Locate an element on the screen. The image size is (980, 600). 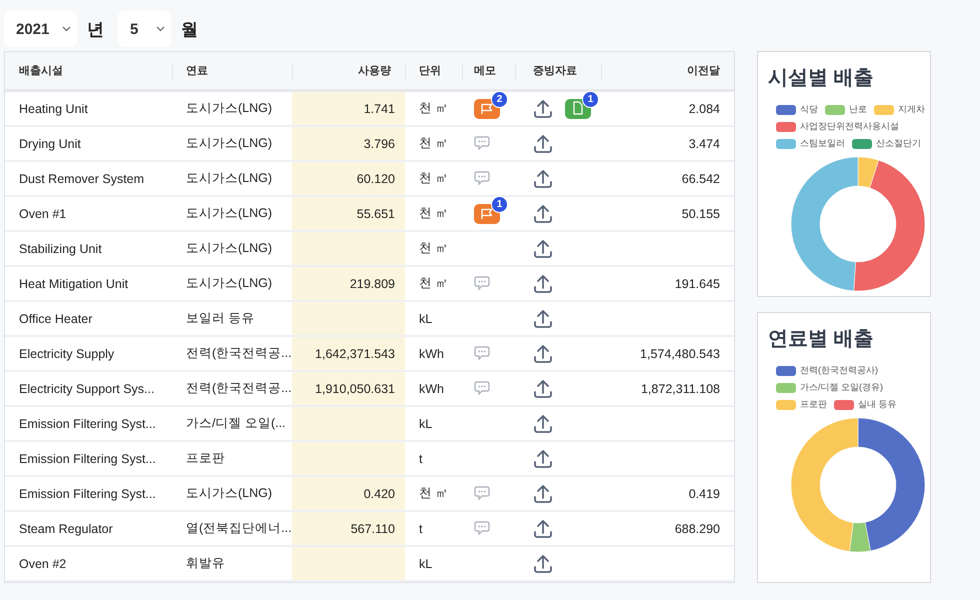
year-select: 2021 is located at coordinates (40, 29).